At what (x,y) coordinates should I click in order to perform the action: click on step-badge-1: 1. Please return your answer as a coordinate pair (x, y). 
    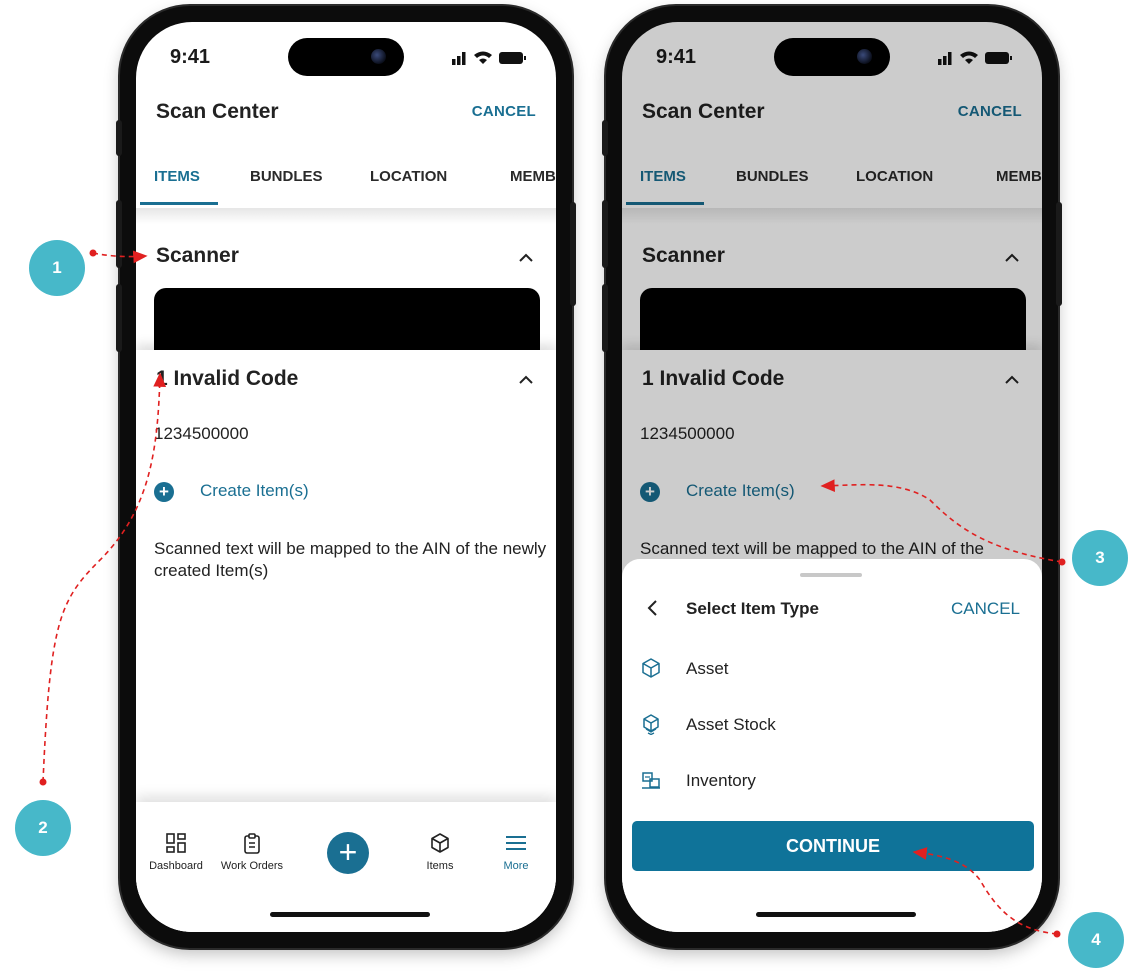
    Looking at the image, I should click on (57, 268).